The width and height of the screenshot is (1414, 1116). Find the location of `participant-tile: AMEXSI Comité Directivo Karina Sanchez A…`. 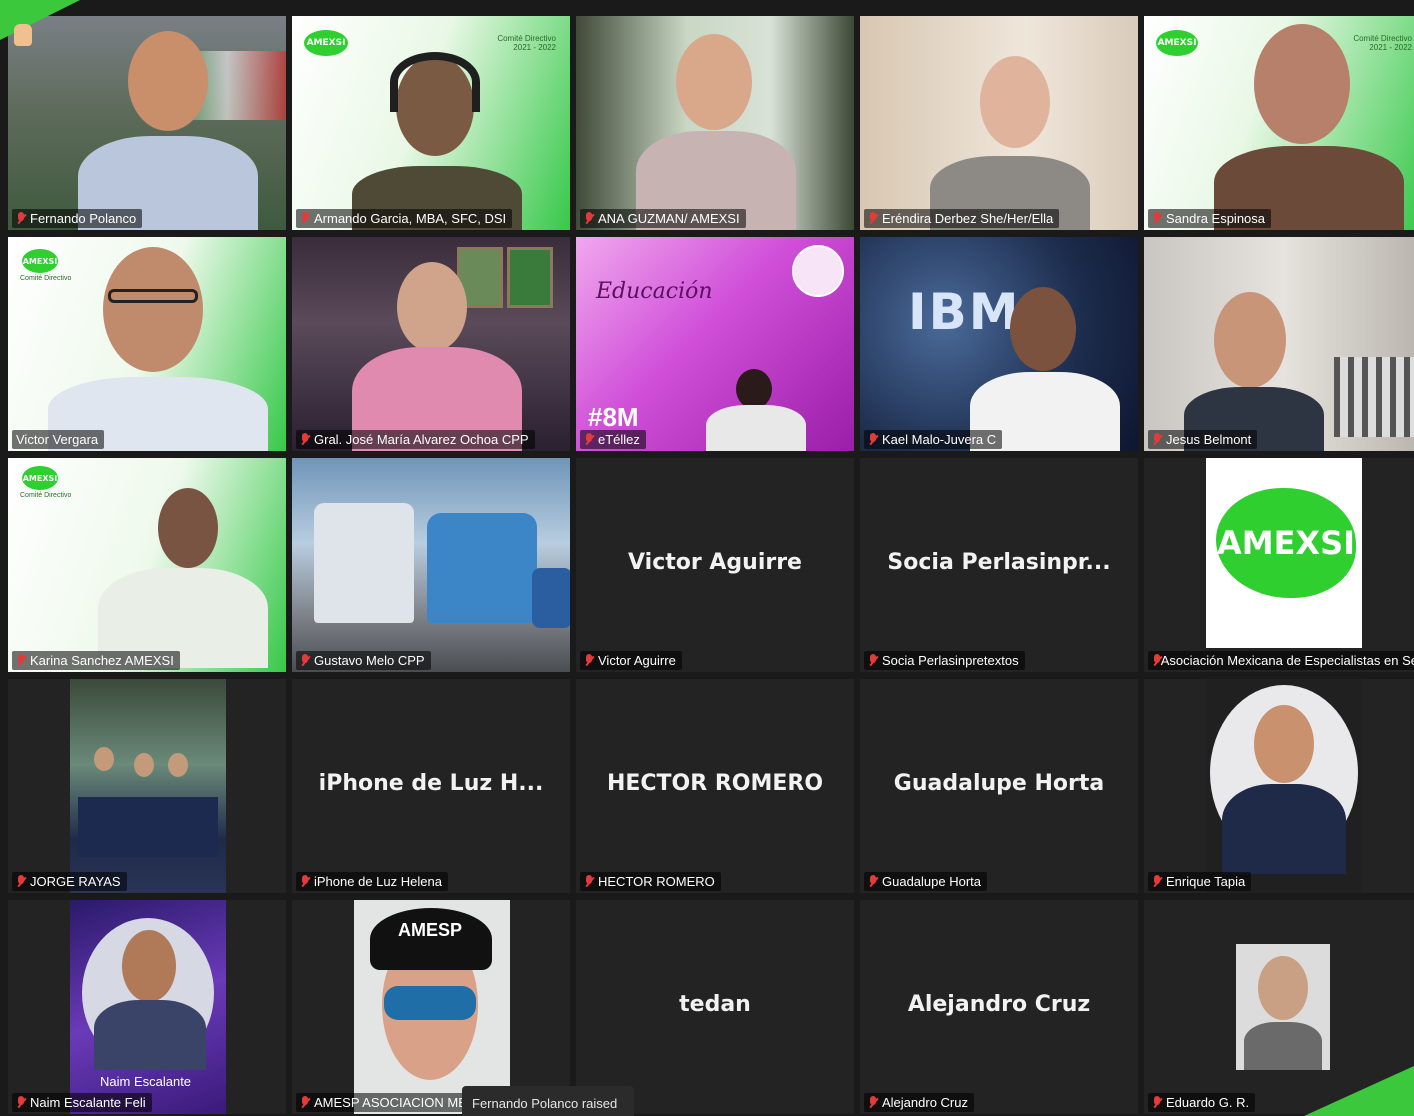

participant-tile: AMEXSI Comité Directivo Karina Sanchez A… is located at coordinates (147, 565).